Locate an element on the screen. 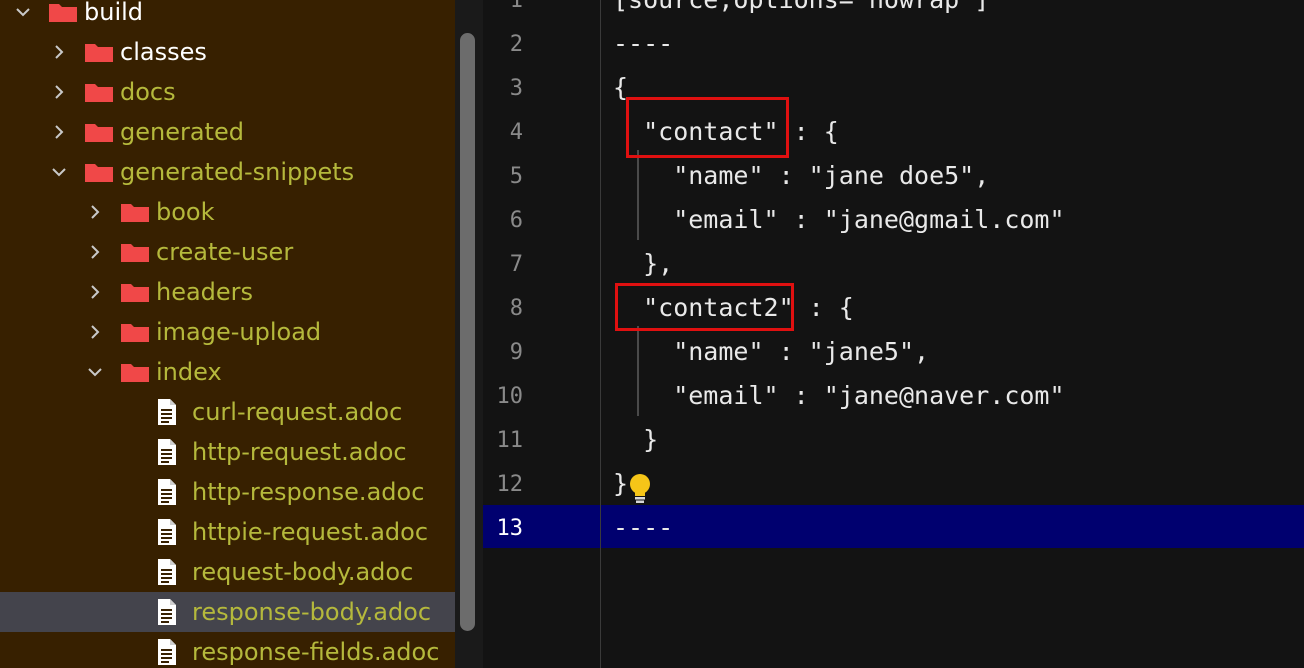 The width and height of the screenshot is (1304, 668). code-line: [source,options="nowrap"] is located at coordinates (801, 7).